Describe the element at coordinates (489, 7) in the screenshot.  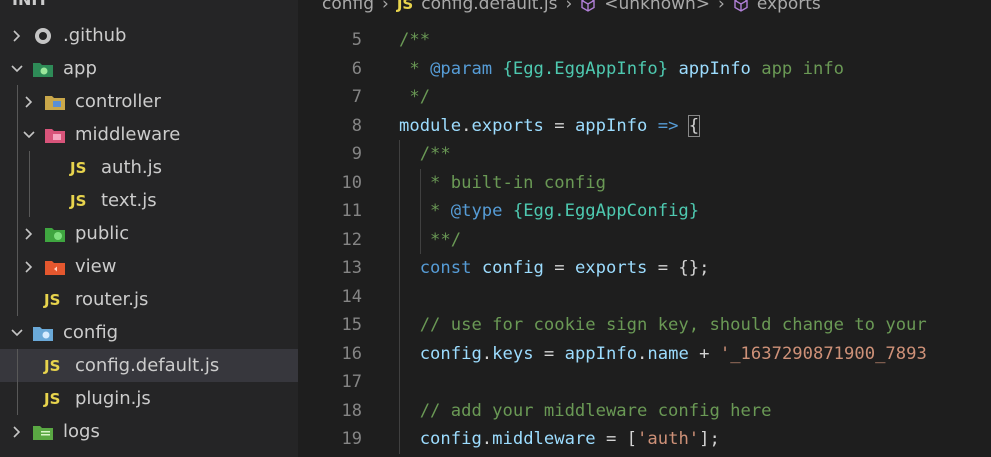
I see `breadcrumb-file: config.default.js` at that location.